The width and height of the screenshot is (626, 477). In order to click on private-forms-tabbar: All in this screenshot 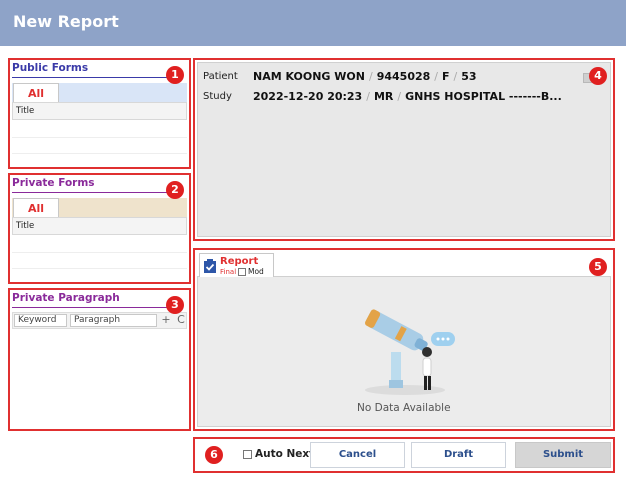, I will do `click(99, 208)`.